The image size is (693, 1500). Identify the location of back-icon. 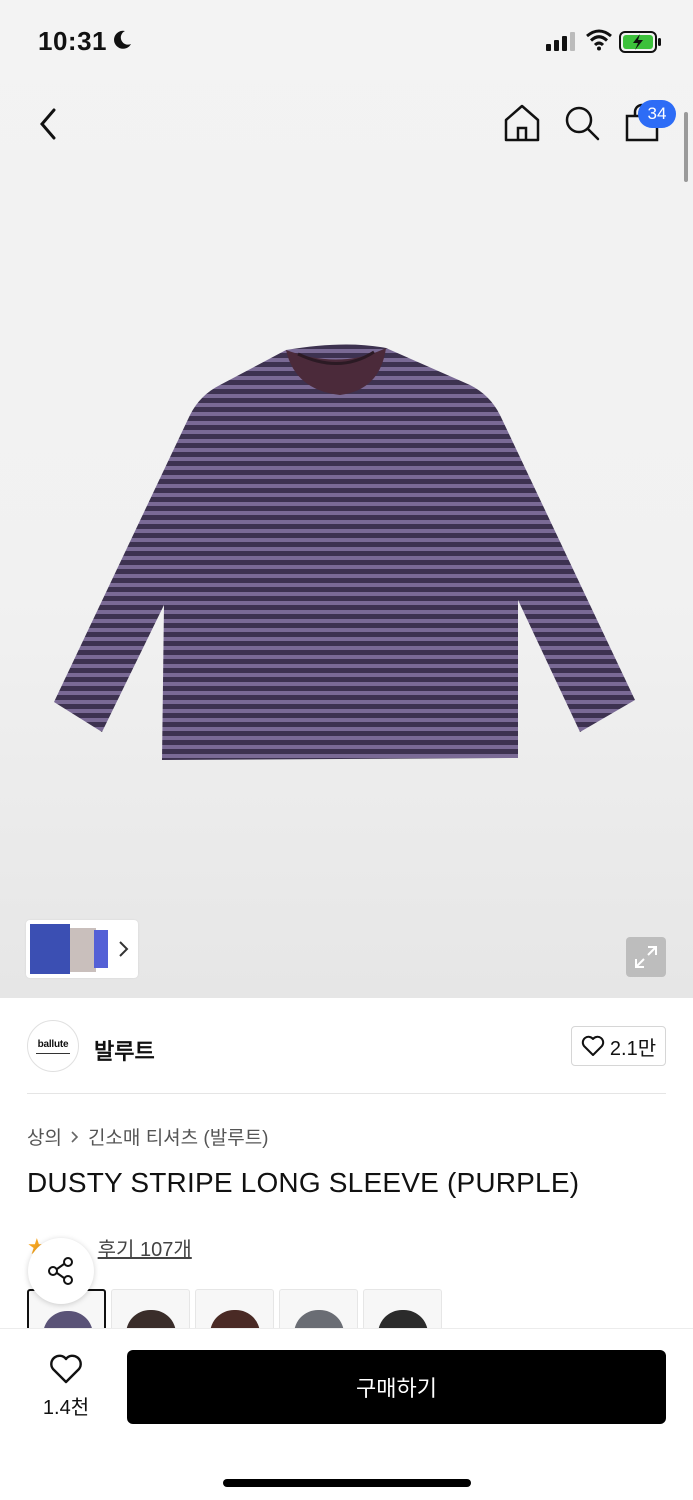
(48, 124).